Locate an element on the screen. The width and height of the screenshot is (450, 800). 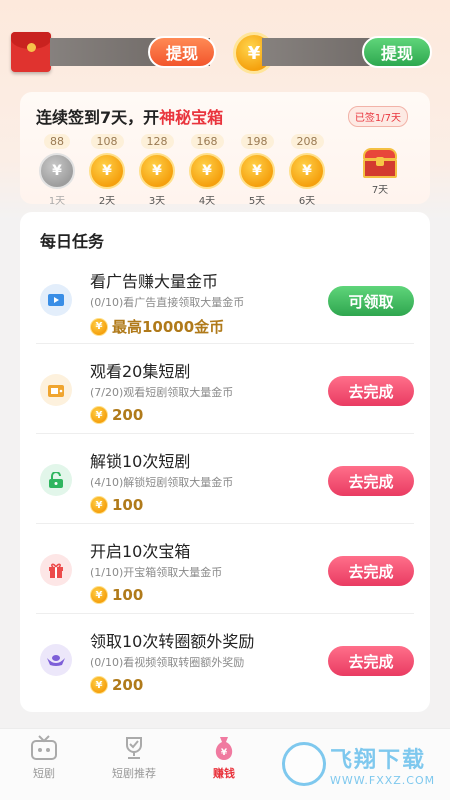
money-bag-icon: ¥ is located at coordinates (224, 748).